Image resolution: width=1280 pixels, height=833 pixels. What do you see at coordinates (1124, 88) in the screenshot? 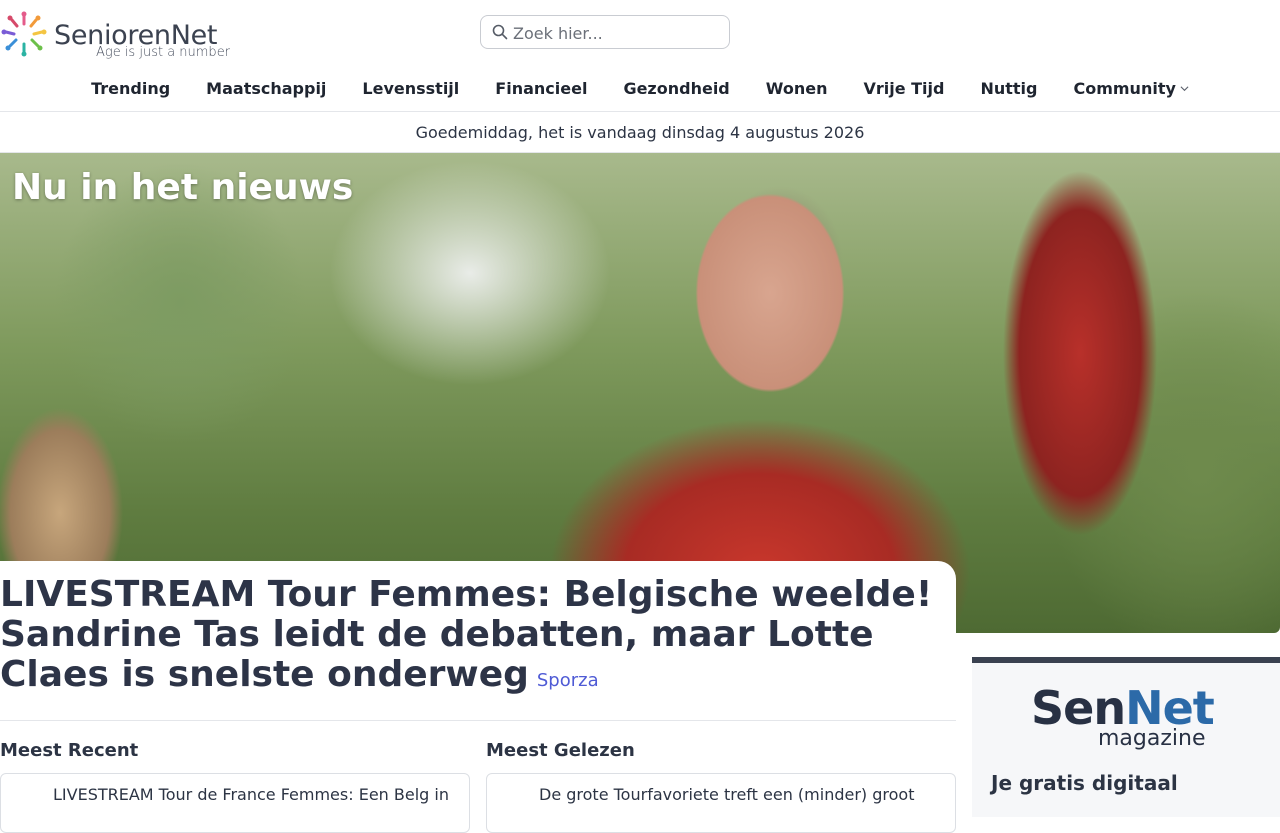
I see `nav-item-community-label: Community` at bounding box center [1124, 88].